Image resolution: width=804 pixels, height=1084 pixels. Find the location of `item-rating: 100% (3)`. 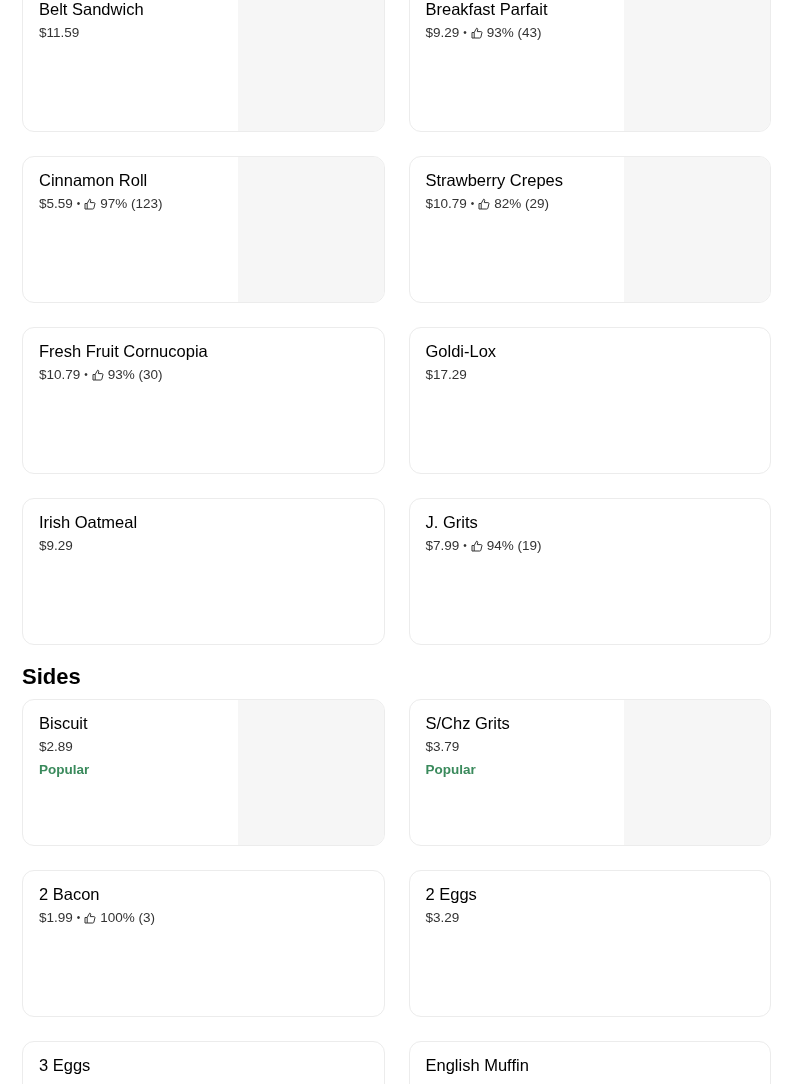

item-rating: 100% (3) is located at coordinates (128, 918).